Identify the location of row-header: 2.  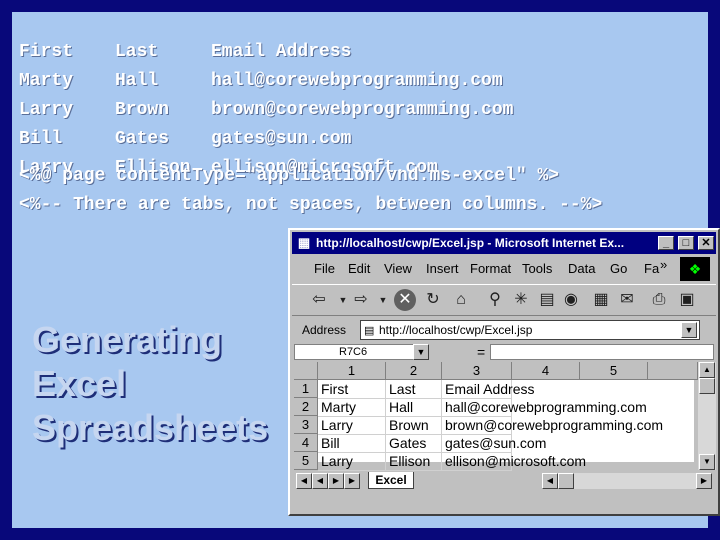
(306, 407).